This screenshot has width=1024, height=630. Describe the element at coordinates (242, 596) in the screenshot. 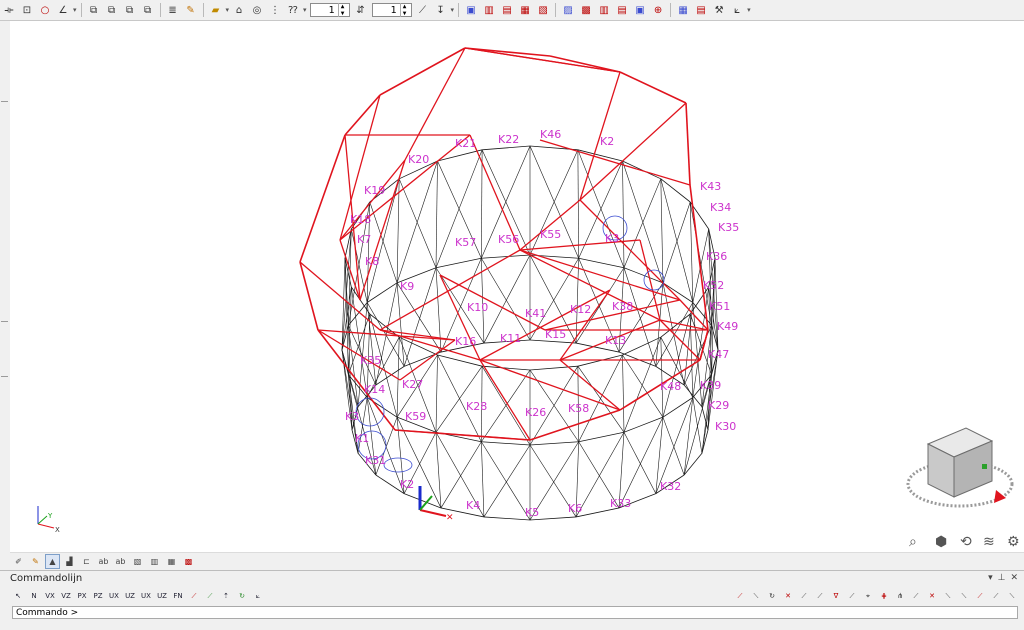

I see `curve-icon: ↻` at that location.